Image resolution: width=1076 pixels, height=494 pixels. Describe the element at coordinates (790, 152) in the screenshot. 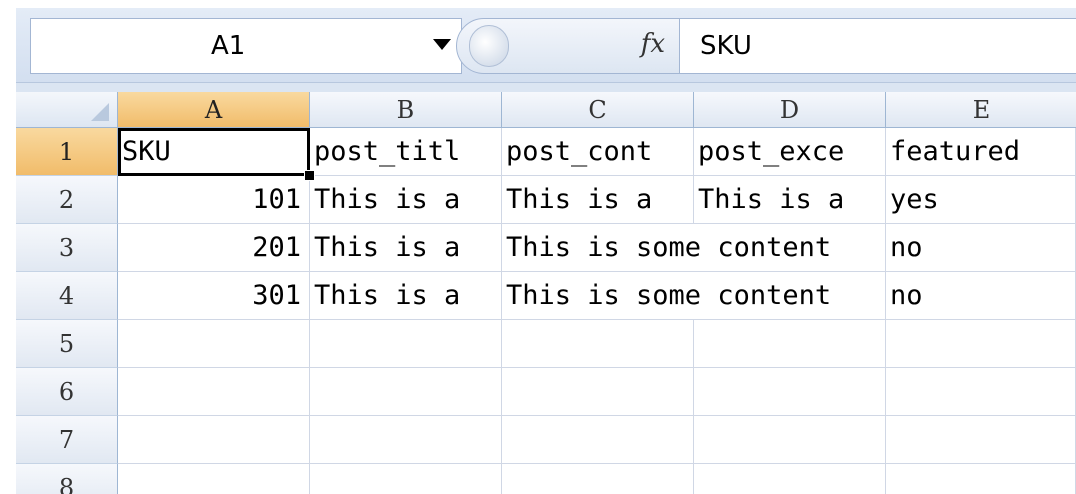

I see `cell-d1: post_exce` at that location.